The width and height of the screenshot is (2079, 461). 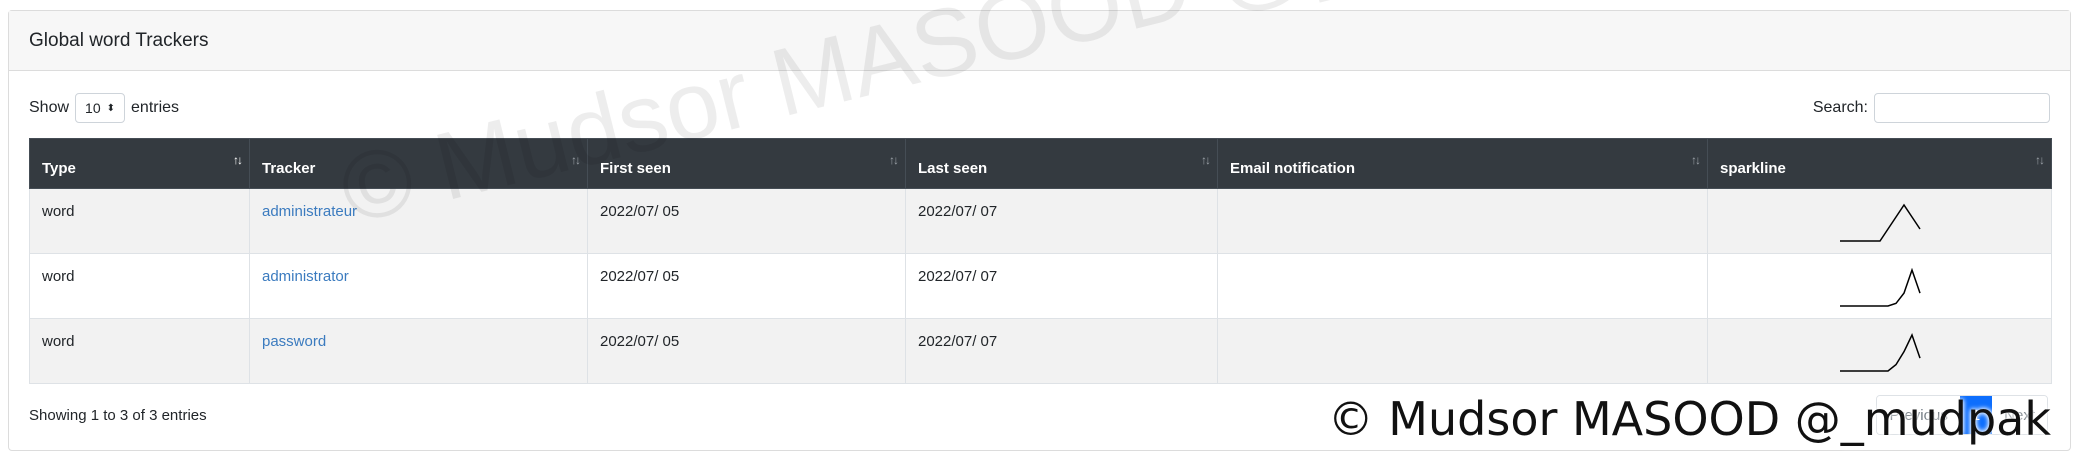 What do you see at coordinates (294, 341) in the screenshot?
I see `tracker-link: password` at bounding box center [294, 341].